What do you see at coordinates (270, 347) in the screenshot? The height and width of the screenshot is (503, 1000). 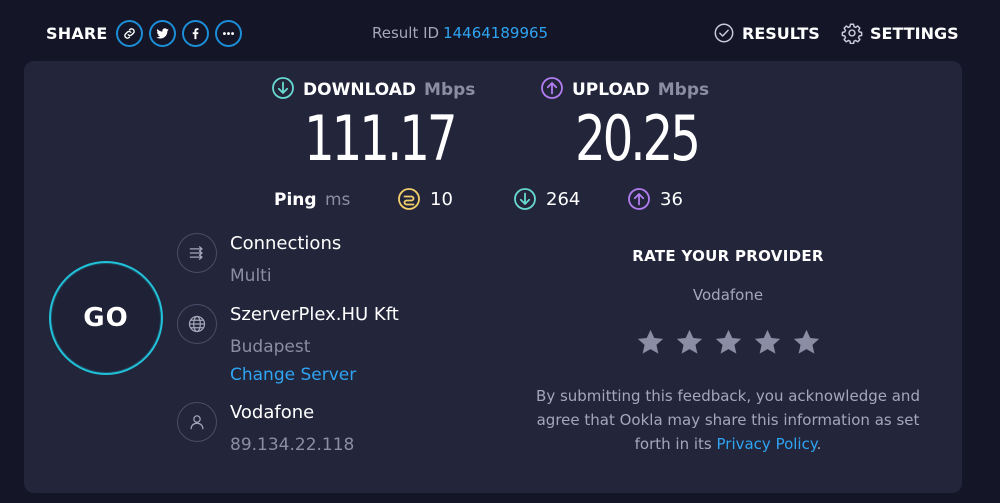 I see `server-location: Budapest` at bounding box center [270, 347].